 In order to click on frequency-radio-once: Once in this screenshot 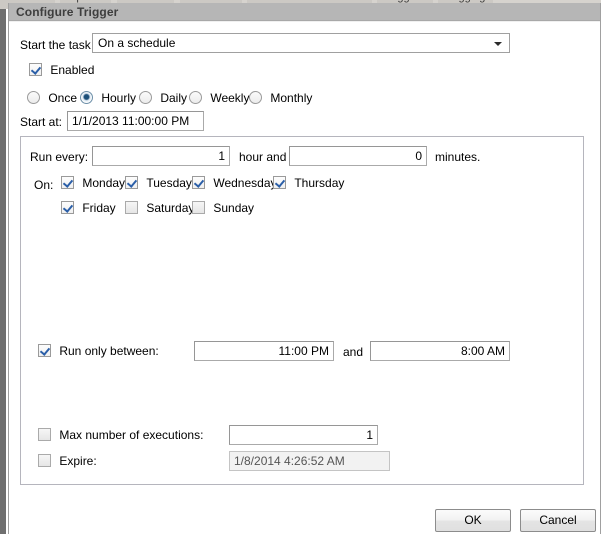, I will do `click(52, 98)`.